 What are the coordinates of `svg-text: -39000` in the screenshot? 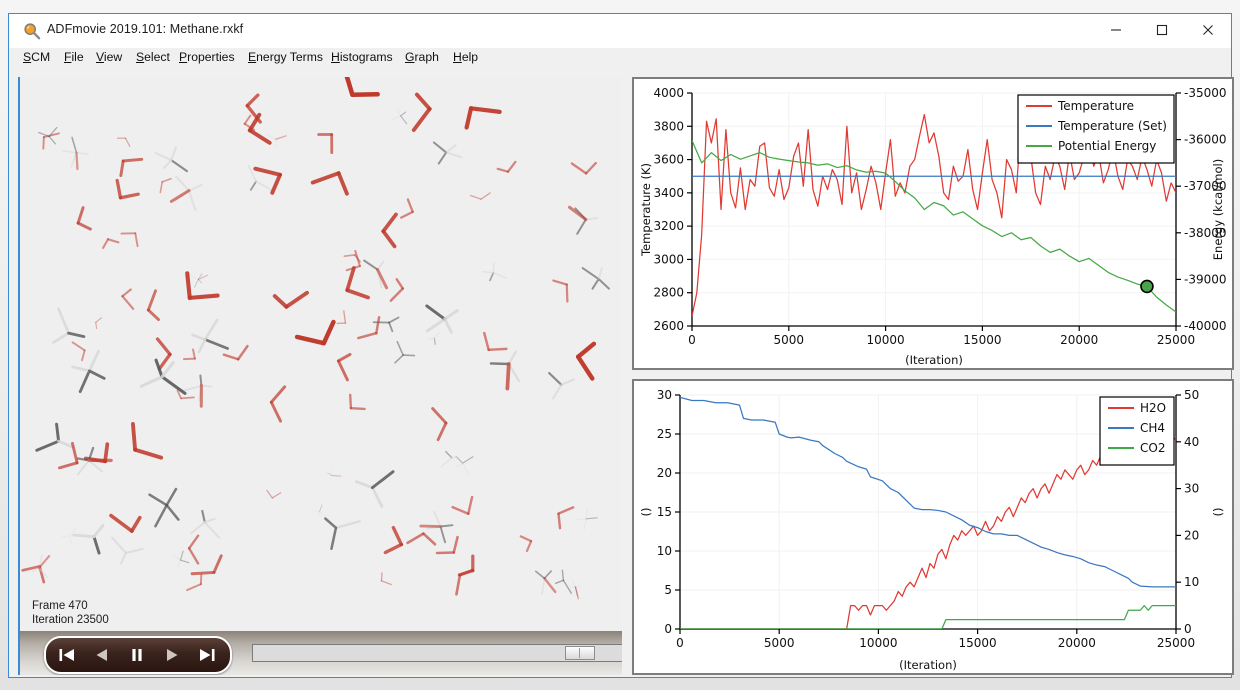 It's located at (1205, 279).